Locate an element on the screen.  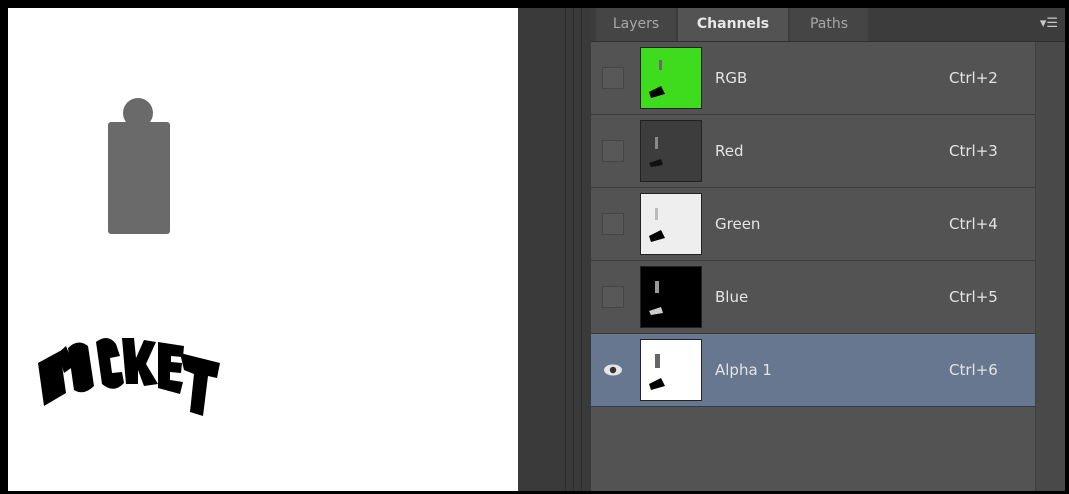
eye-icon is located at coordinates (613, 370).